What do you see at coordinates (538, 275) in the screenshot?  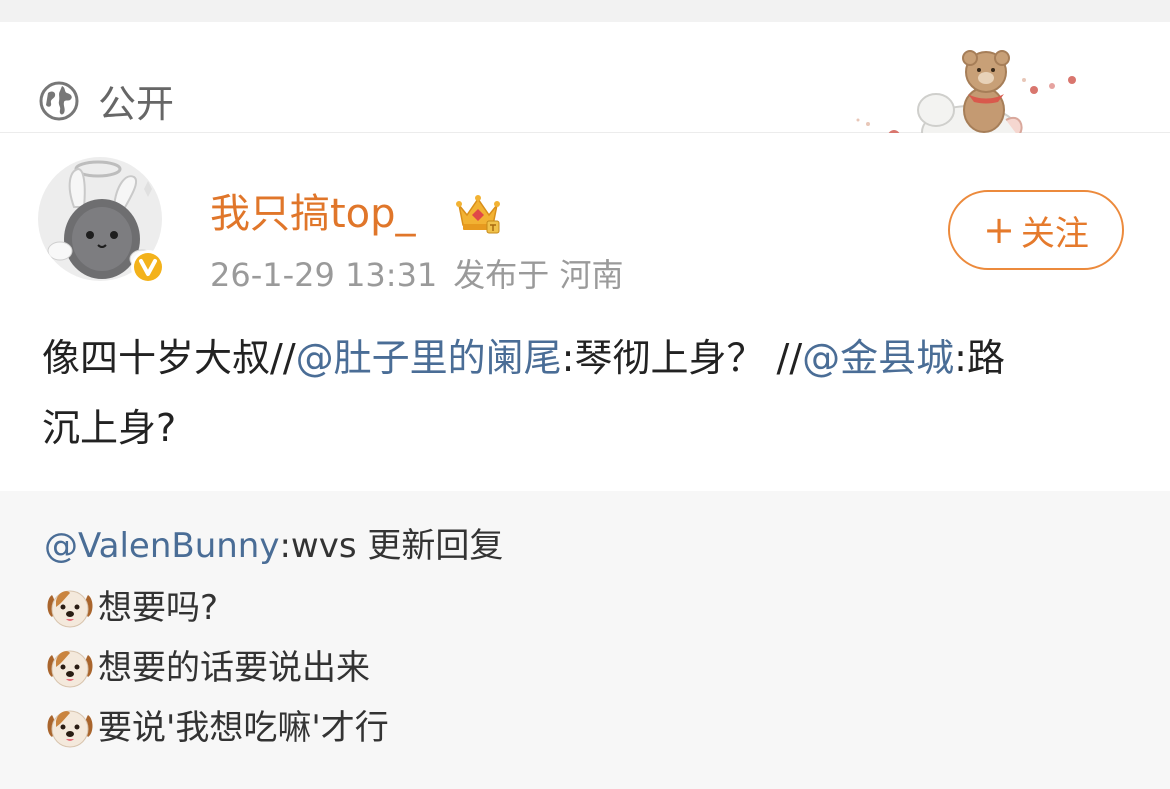 I see `post-source: 发布于 河南` at bounding box center [538, 275].